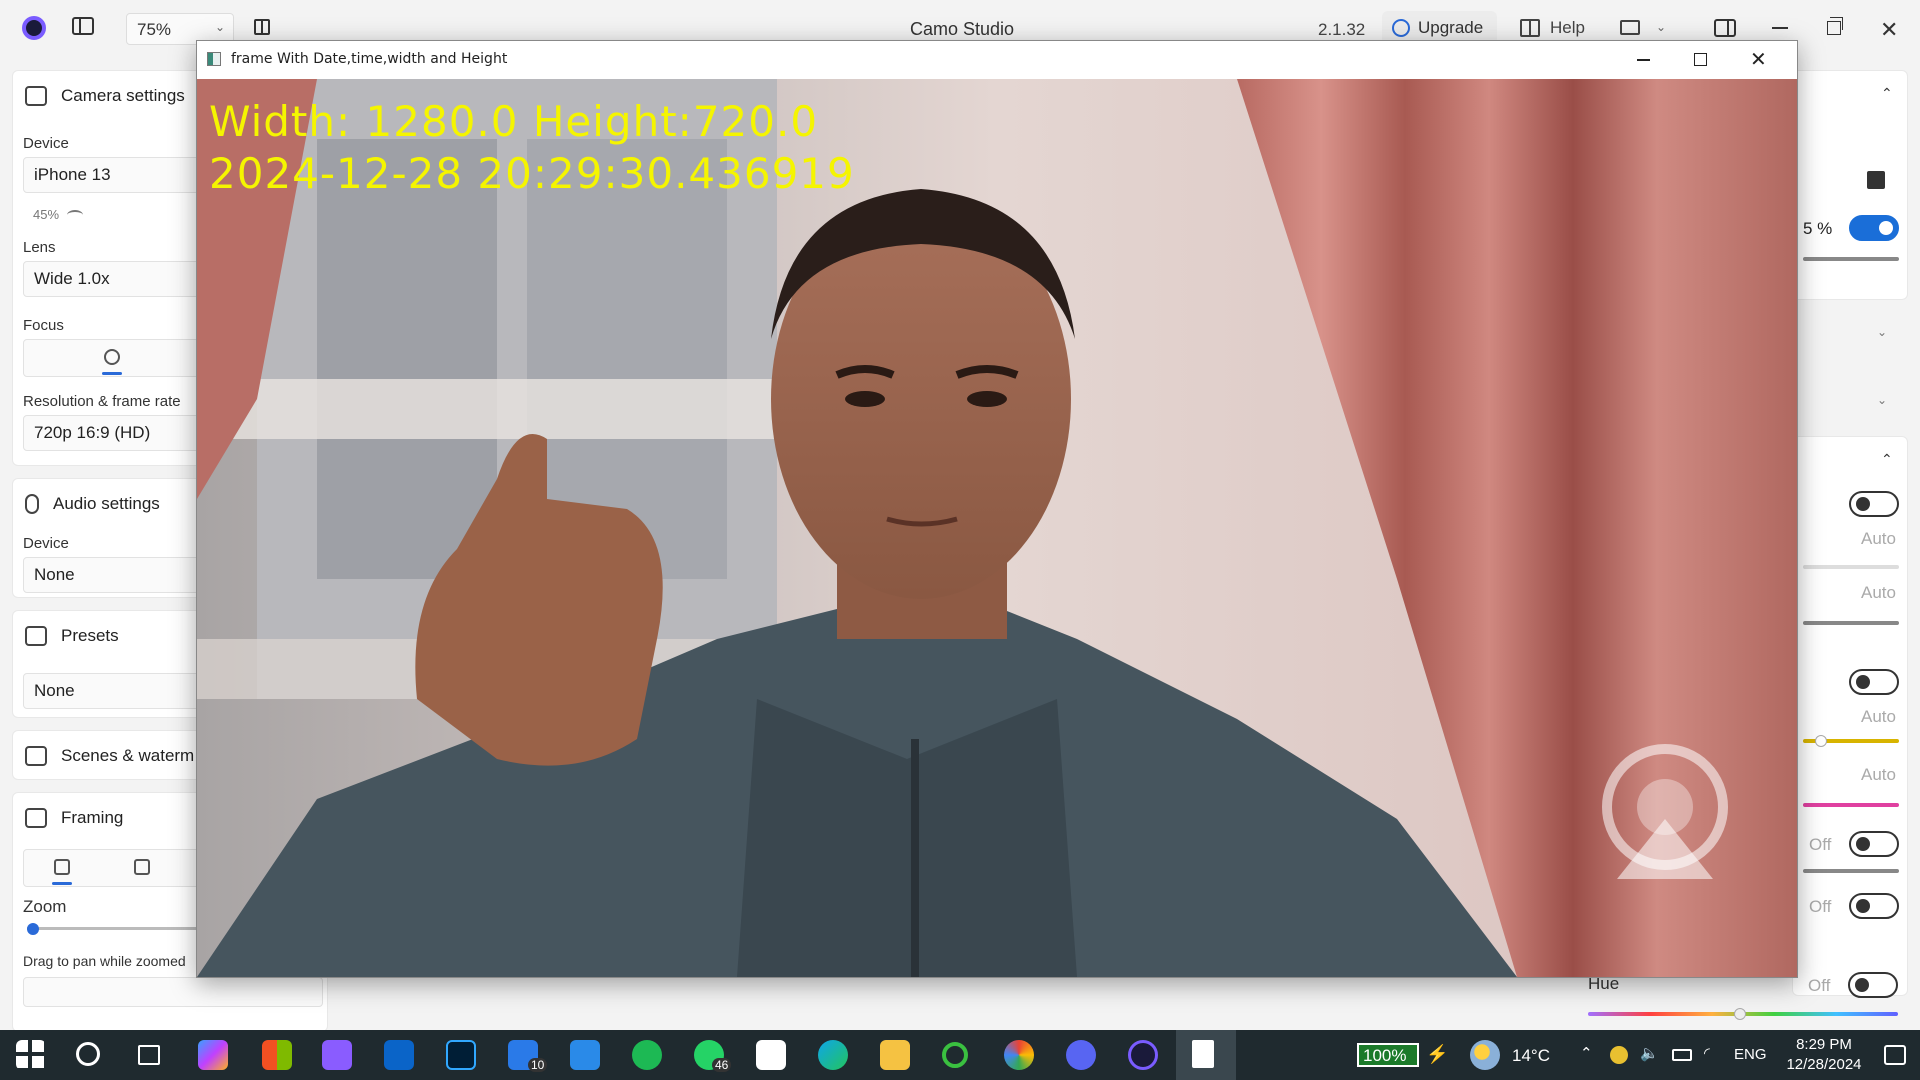 The height and width of the screenshot is (1080, 1920). What do you see at coordinates (1876, 180) in the screenshot?
I see `portrait-icon` at bounding box center [1876, 180].